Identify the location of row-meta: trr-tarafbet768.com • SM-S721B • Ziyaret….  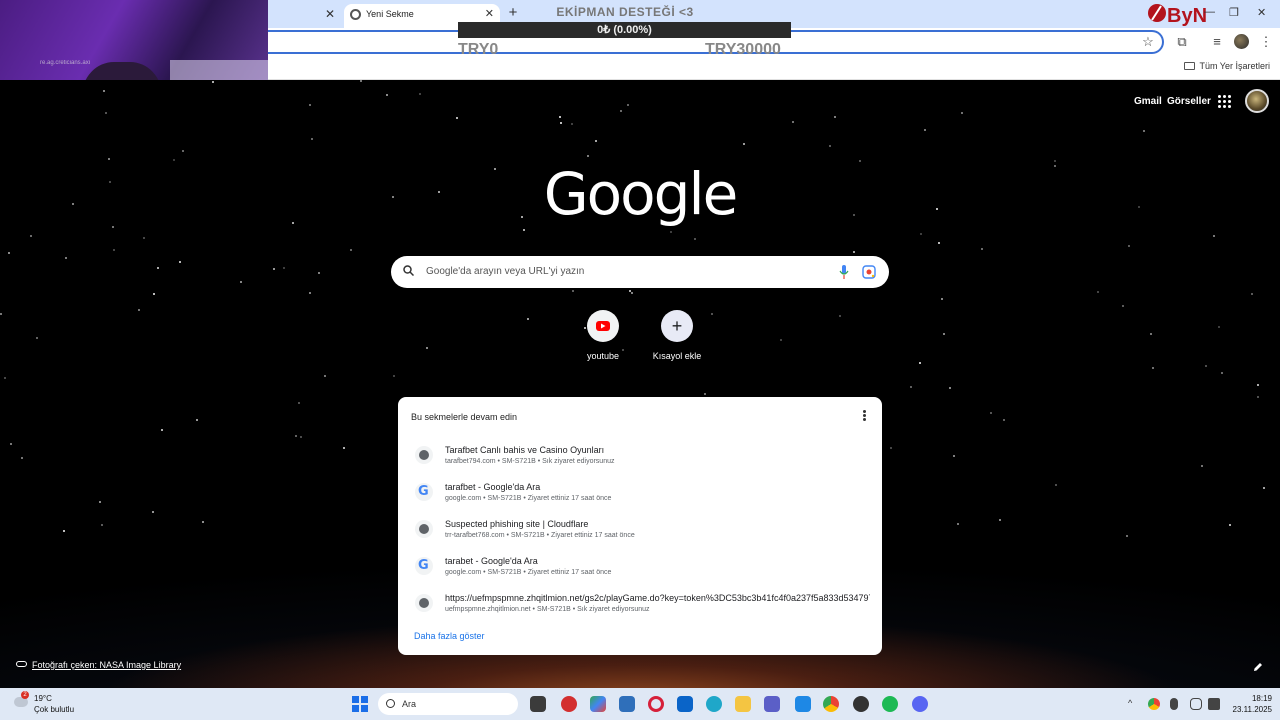
(540, 535).